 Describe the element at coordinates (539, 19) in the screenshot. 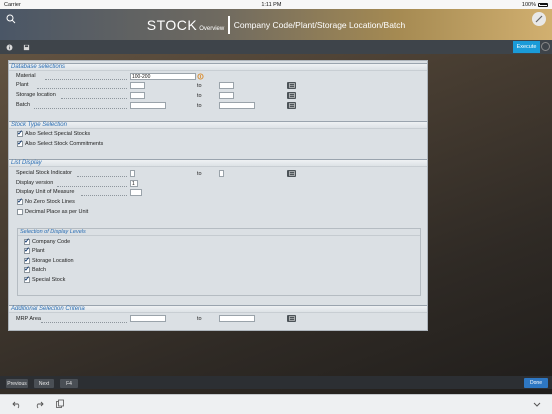

I see `home-icon` at that location.